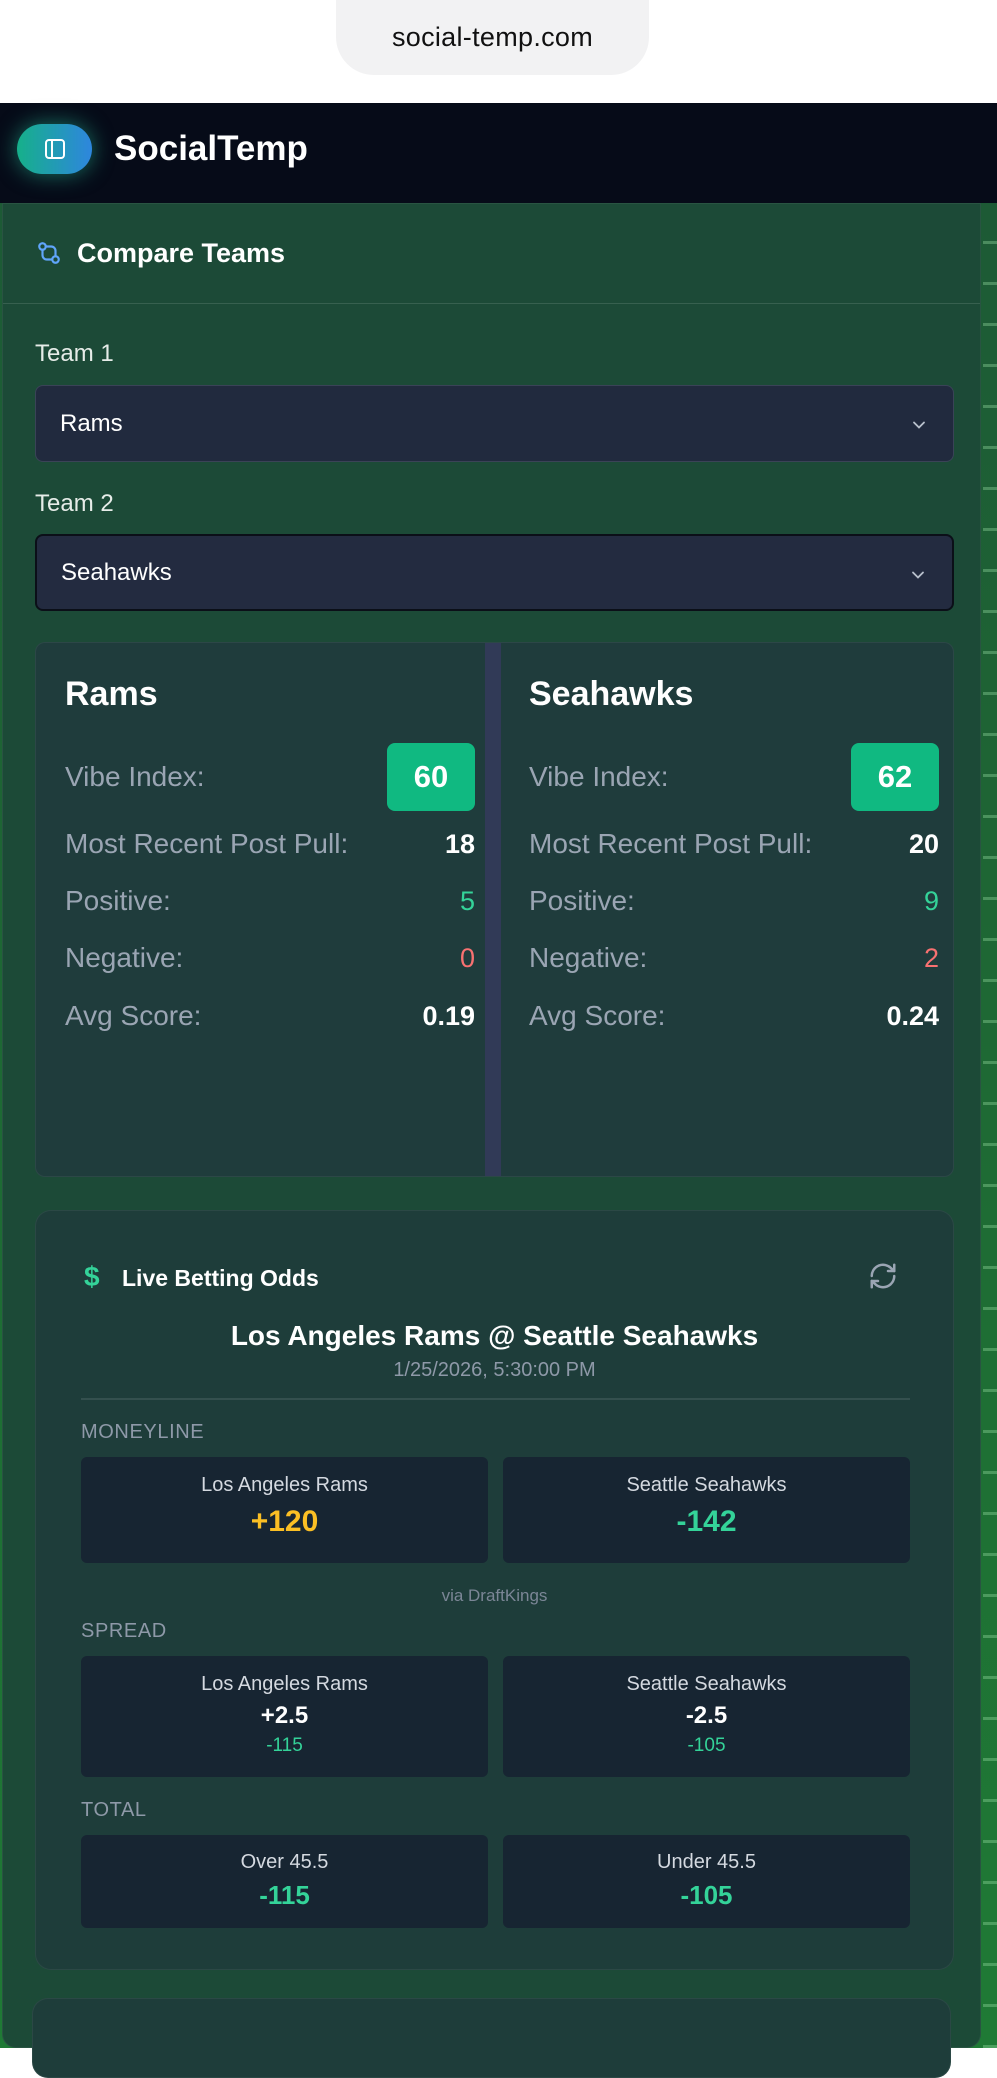  What do you see at coordinates (923, 843) in the screenshot?
I see `team2-recent-value: 20` at bounding box center [923, 843].